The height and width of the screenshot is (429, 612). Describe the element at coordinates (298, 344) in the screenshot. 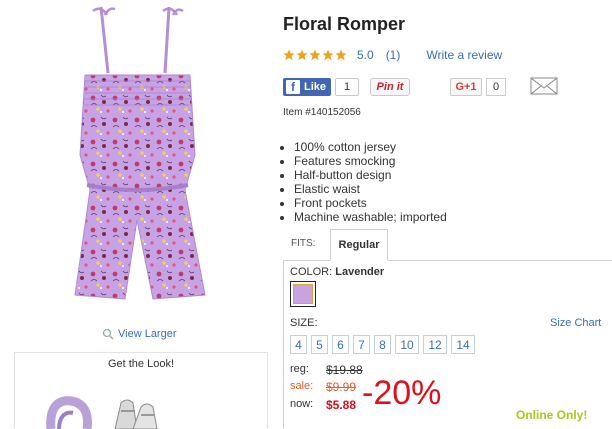

I see `size-option: 4` at that location.